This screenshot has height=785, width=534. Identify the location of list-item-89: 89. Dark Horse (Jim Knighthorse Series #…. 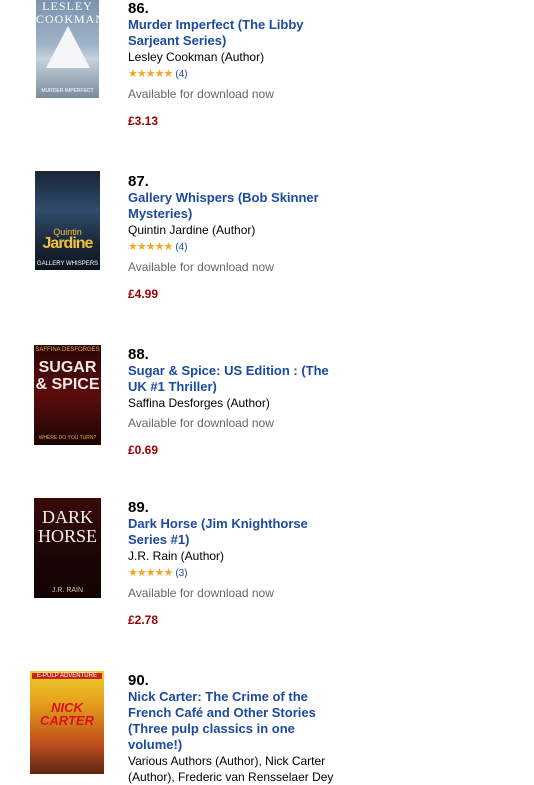
(235, 563).